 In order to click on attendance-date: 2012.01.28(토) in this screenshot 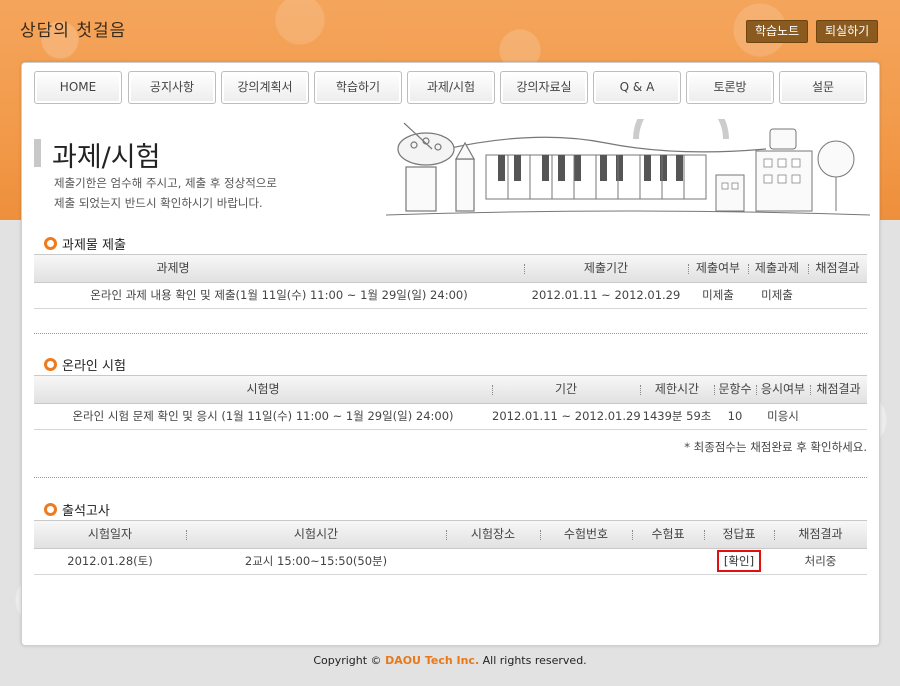, I will do `click(110, 561)`.